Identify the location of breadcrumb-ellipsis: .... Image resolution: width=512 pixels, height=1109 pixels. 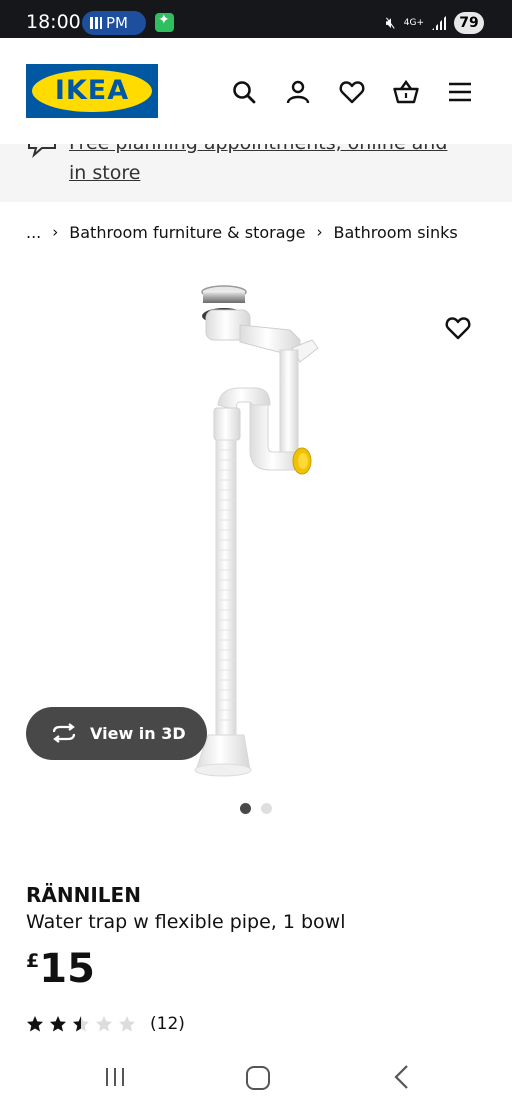
(33, 232).